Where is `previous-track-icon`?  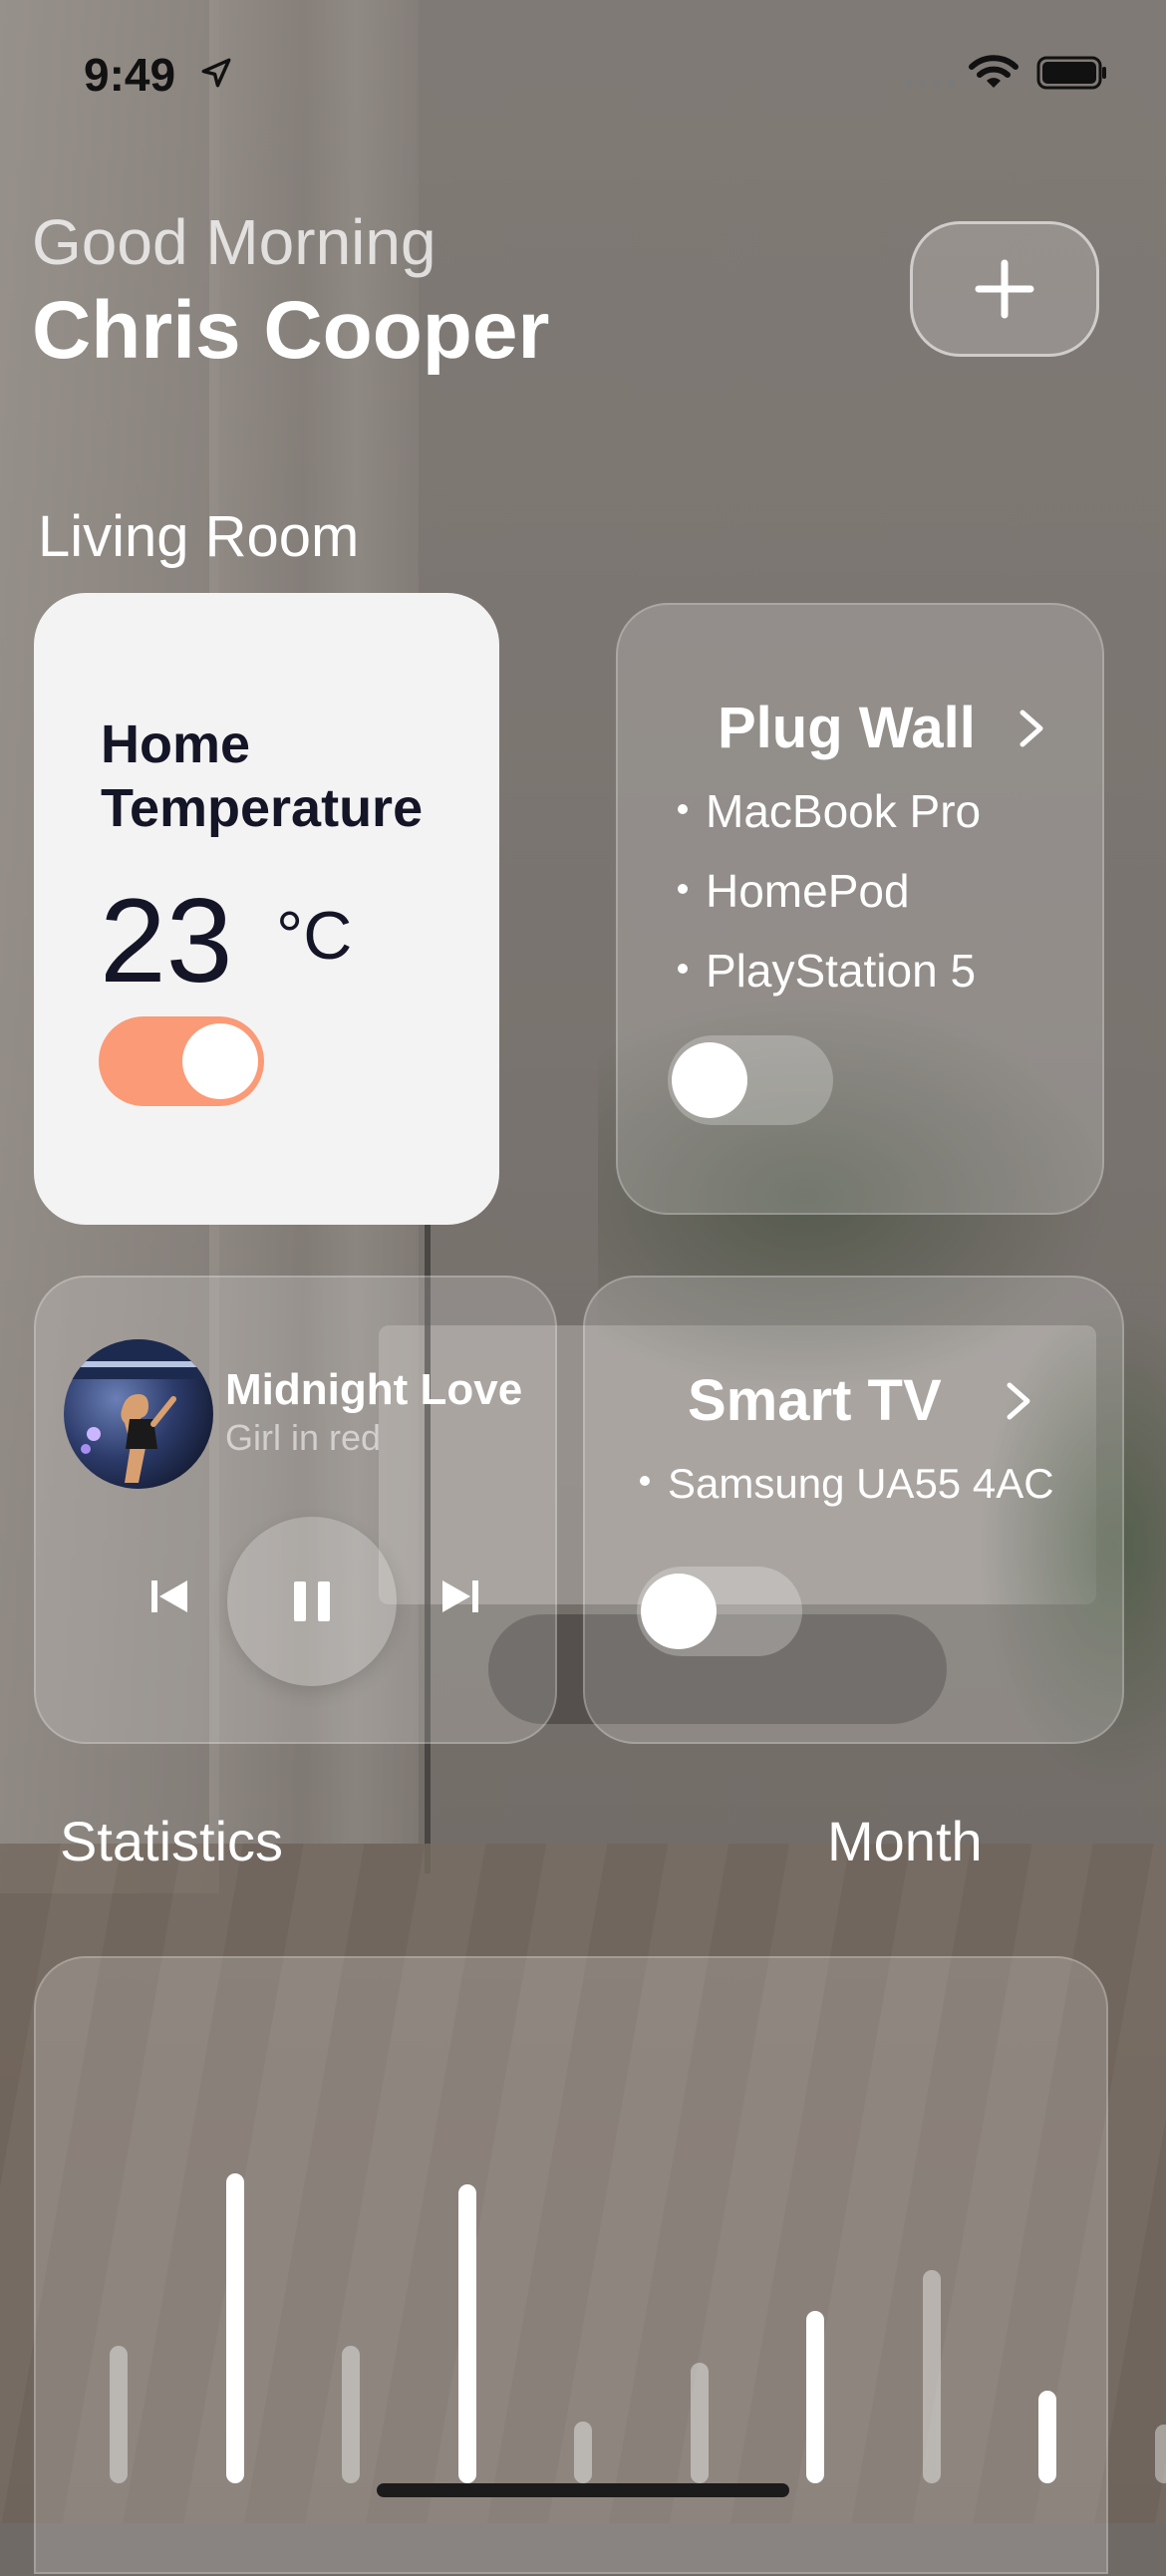
previous-track-icon is located at coordinates (170, 1596).